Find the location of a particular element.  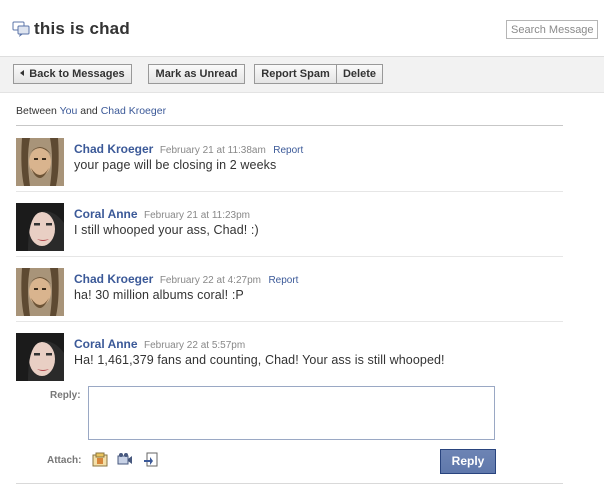

page-header: this is chad is located at coordinates (302, 28).